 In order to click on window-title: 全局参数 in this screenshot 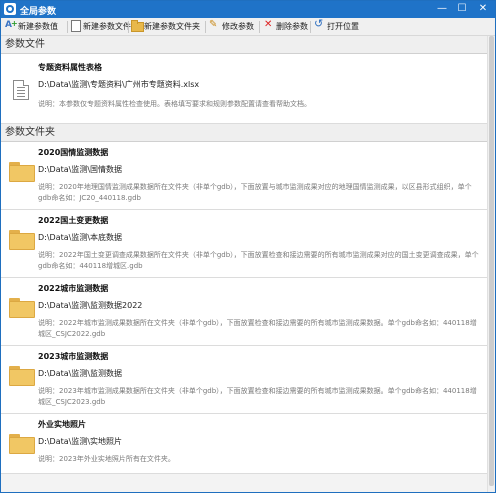, I will do `click(38, 12)`.